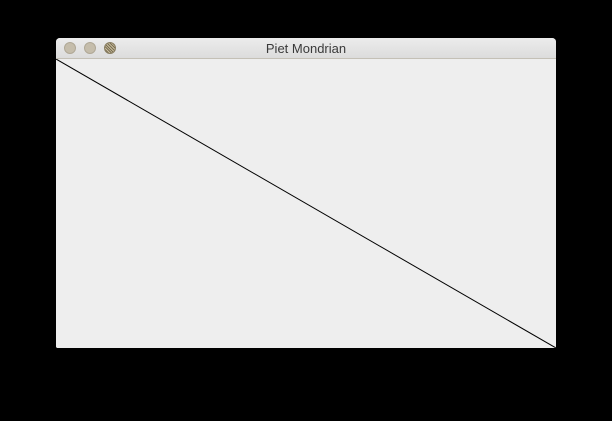 The image size is (612, 421). I want to click on title-bar: Piet Mondrian, so click(306, 48).